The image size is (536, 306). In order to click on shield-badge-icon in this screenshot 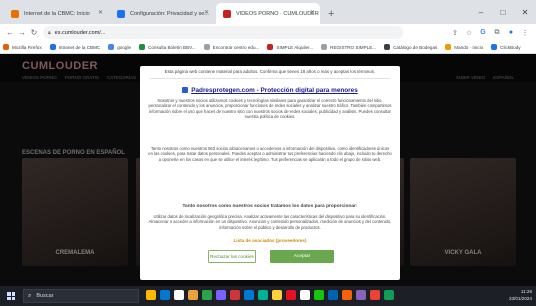, I will do `click(185, 90)`.